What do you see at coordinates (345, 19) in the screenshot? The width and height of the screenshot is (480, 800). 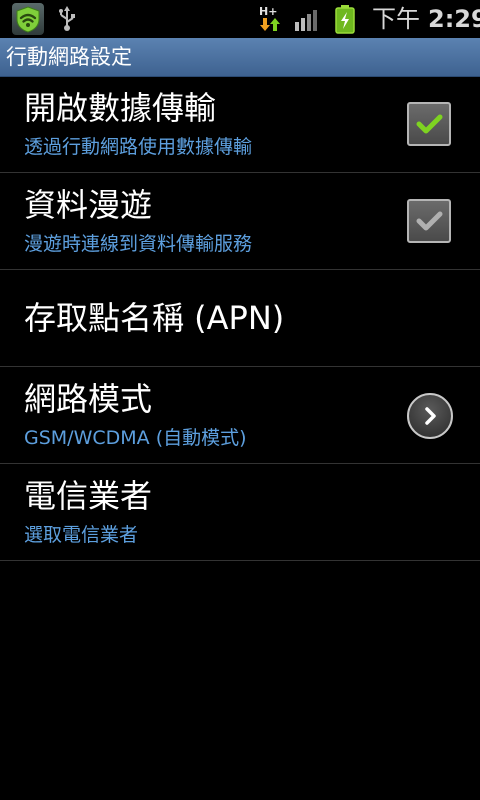 I see `battery-charging-icon` at bounding box center [345, 19].